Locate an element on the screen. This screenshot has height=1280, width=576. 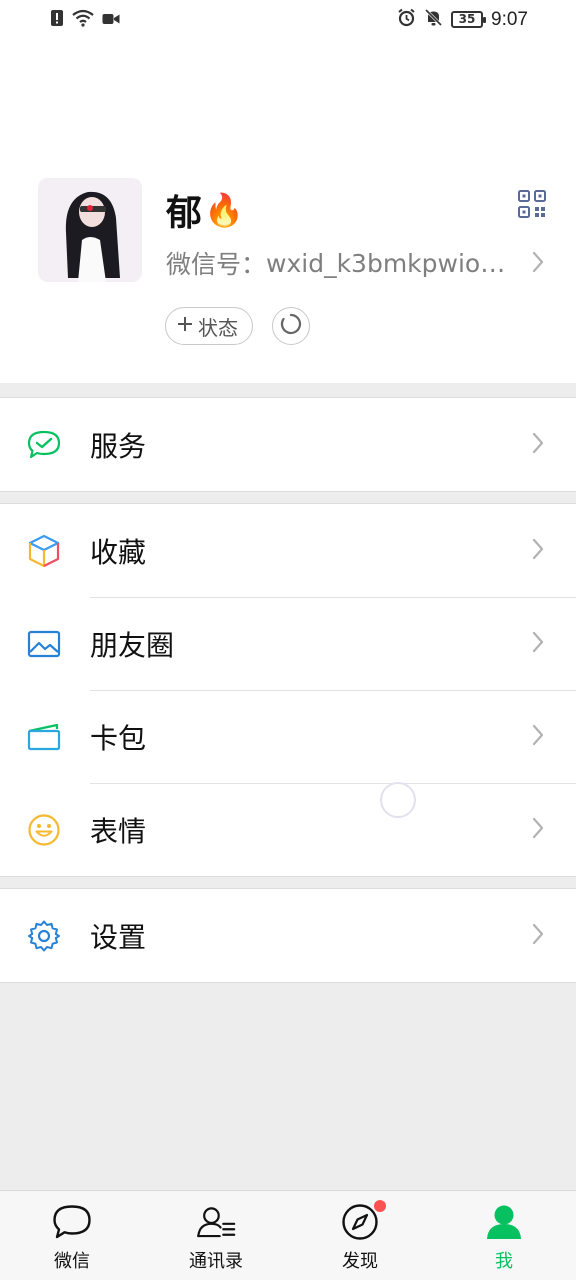
menu-item-card-wallet: 卡包 is located at coordinates (288, 736).